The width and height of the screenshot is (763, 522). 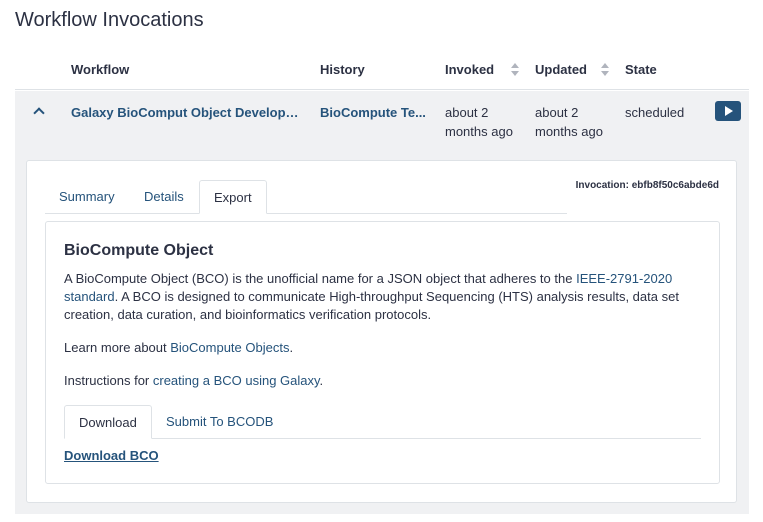 What do you see at coordinates (479, 122) in the screenshot?
I see `invoked-time: about 2 months ago` at bounding box center [479, 122].